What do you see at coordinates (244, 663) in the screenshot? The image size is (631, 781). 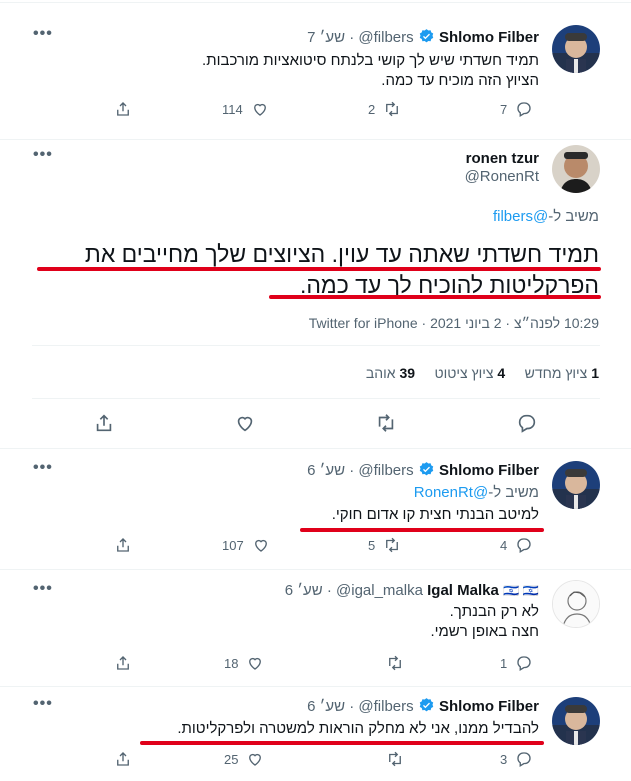 I see `like-button: 18` at bounding box center [244, 663].